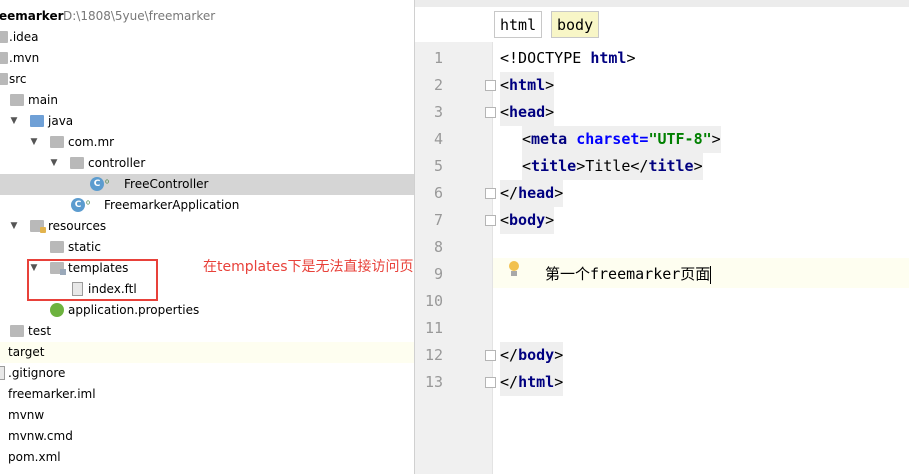  What do you see at coordinates (92, 280) in the screenshot?
I see `highlight-box` at bounding box center [92, 280].